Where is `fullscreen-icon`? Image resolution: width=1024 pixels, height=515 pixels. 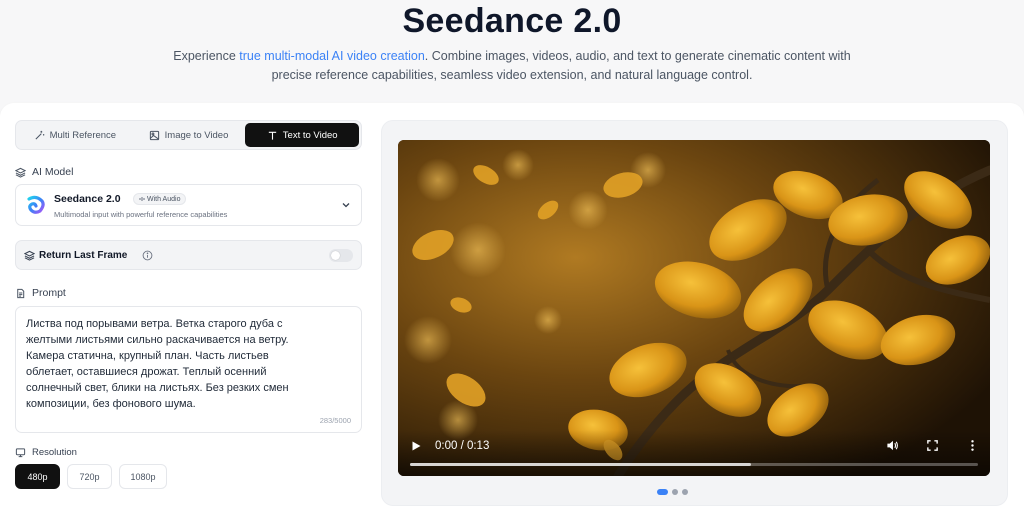 fullscreen-icon is located at coordinates (932, 445).